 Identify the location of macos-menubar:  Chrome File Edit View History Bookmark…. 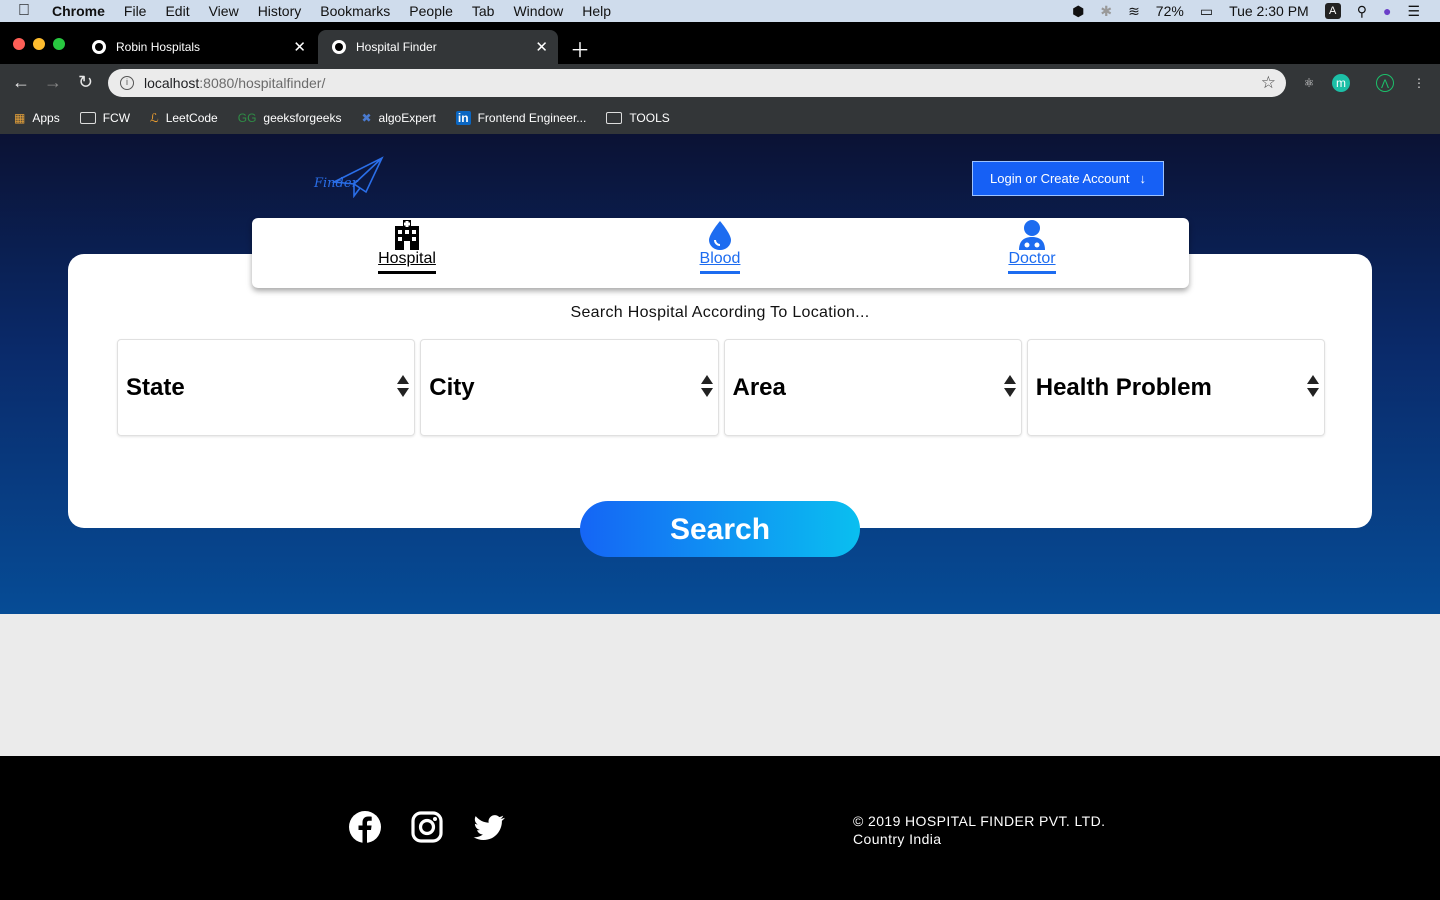
(720, 11).